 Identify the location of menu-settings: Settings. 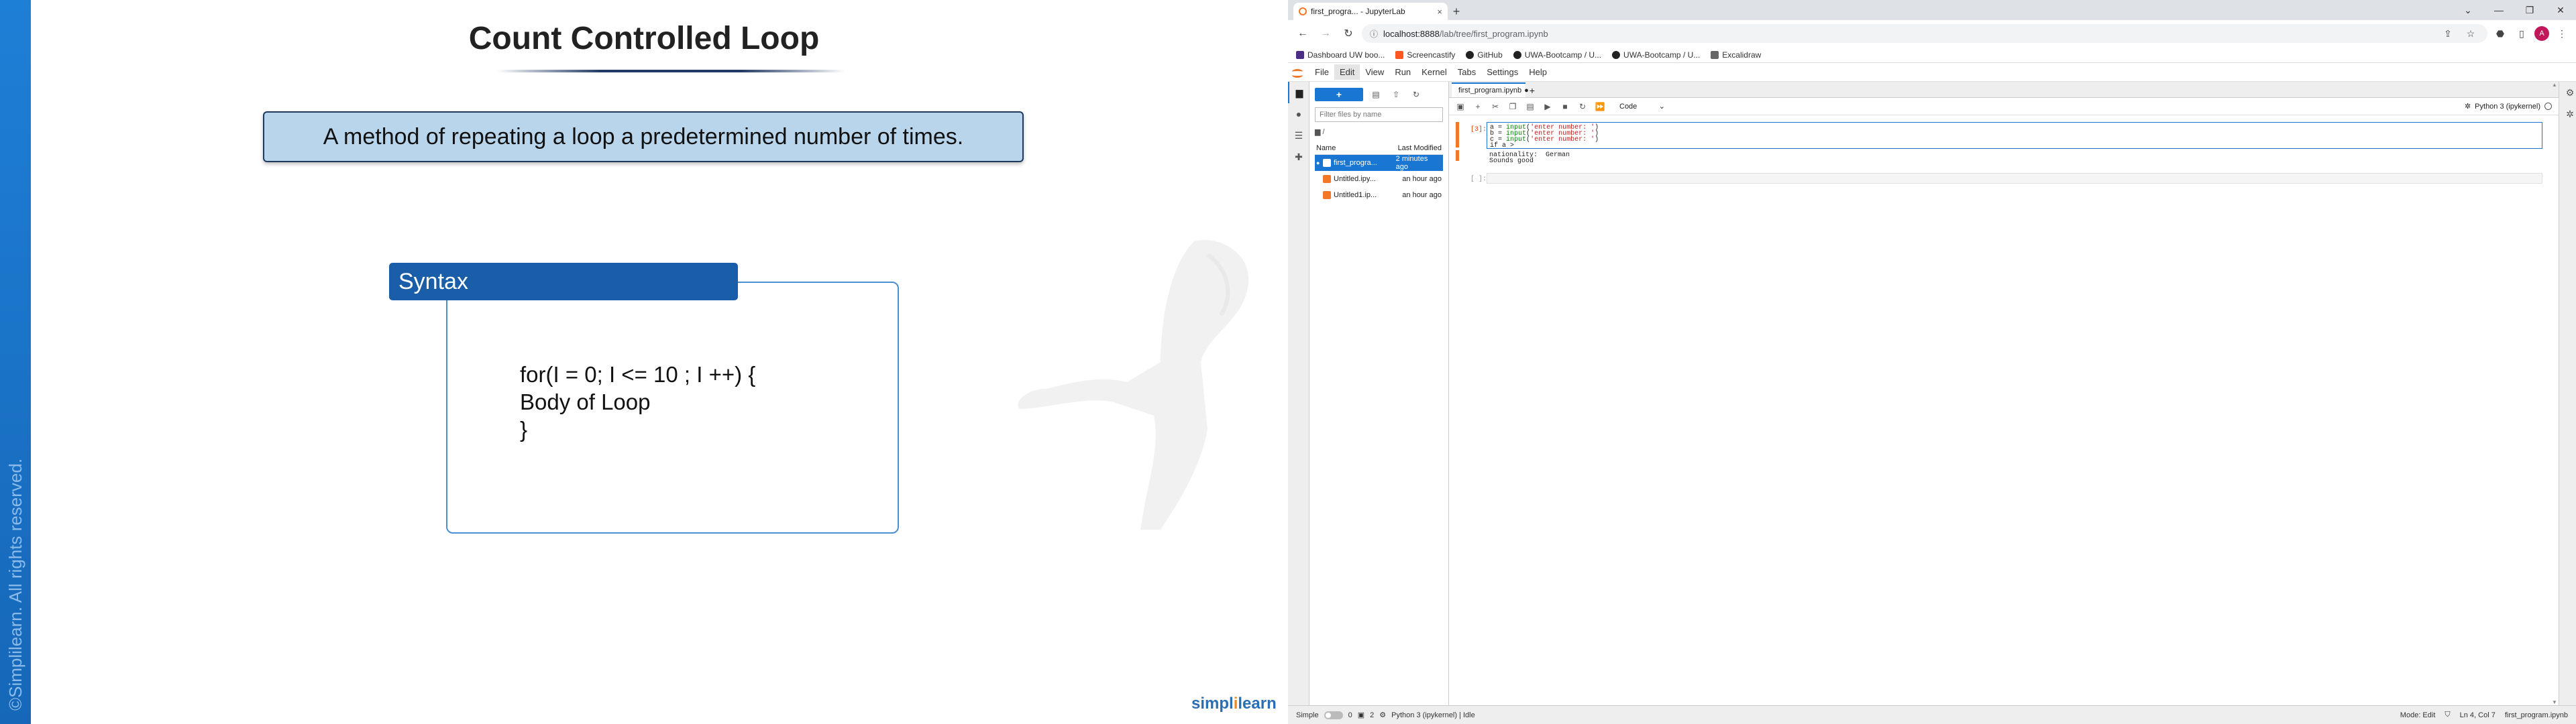
(1502, 72).